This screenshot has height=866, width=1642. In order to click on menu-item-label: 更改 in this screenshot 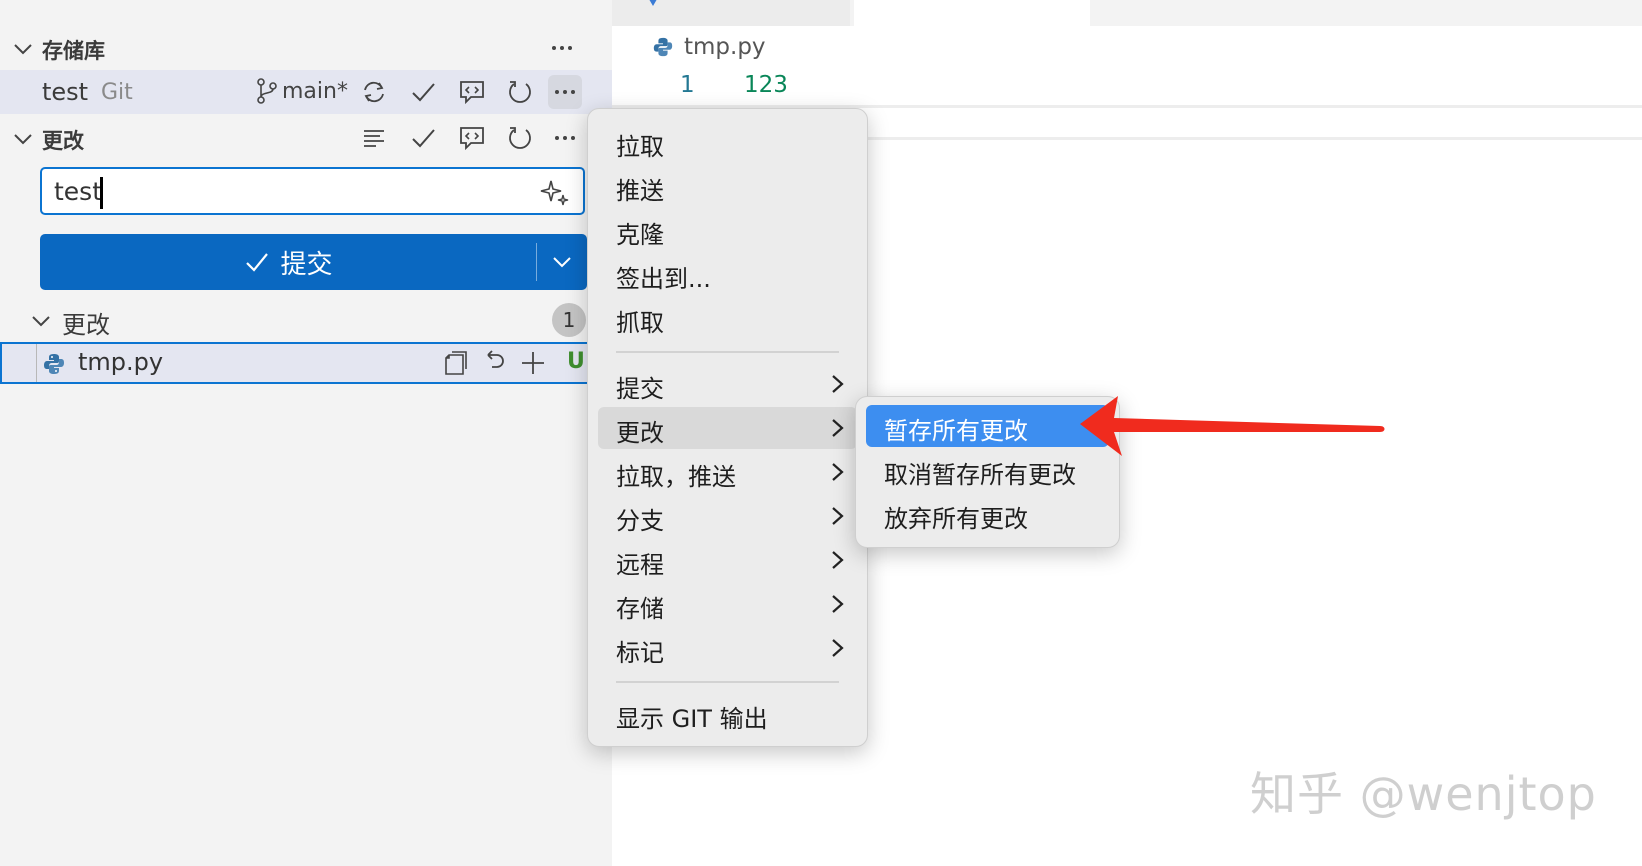, I will do `click(640, 433)`.